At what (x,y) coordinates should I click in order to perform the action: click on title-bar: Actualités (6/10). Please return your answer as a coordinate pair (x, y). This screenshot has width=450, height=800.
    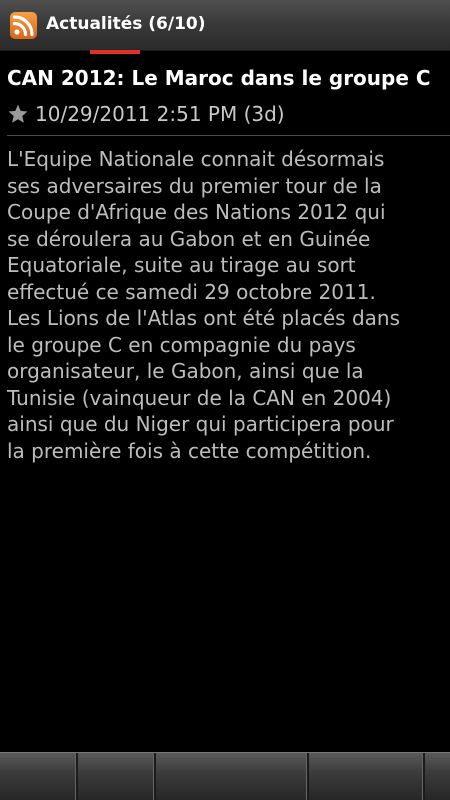
    Looking at the image, I should click on (225, 25).